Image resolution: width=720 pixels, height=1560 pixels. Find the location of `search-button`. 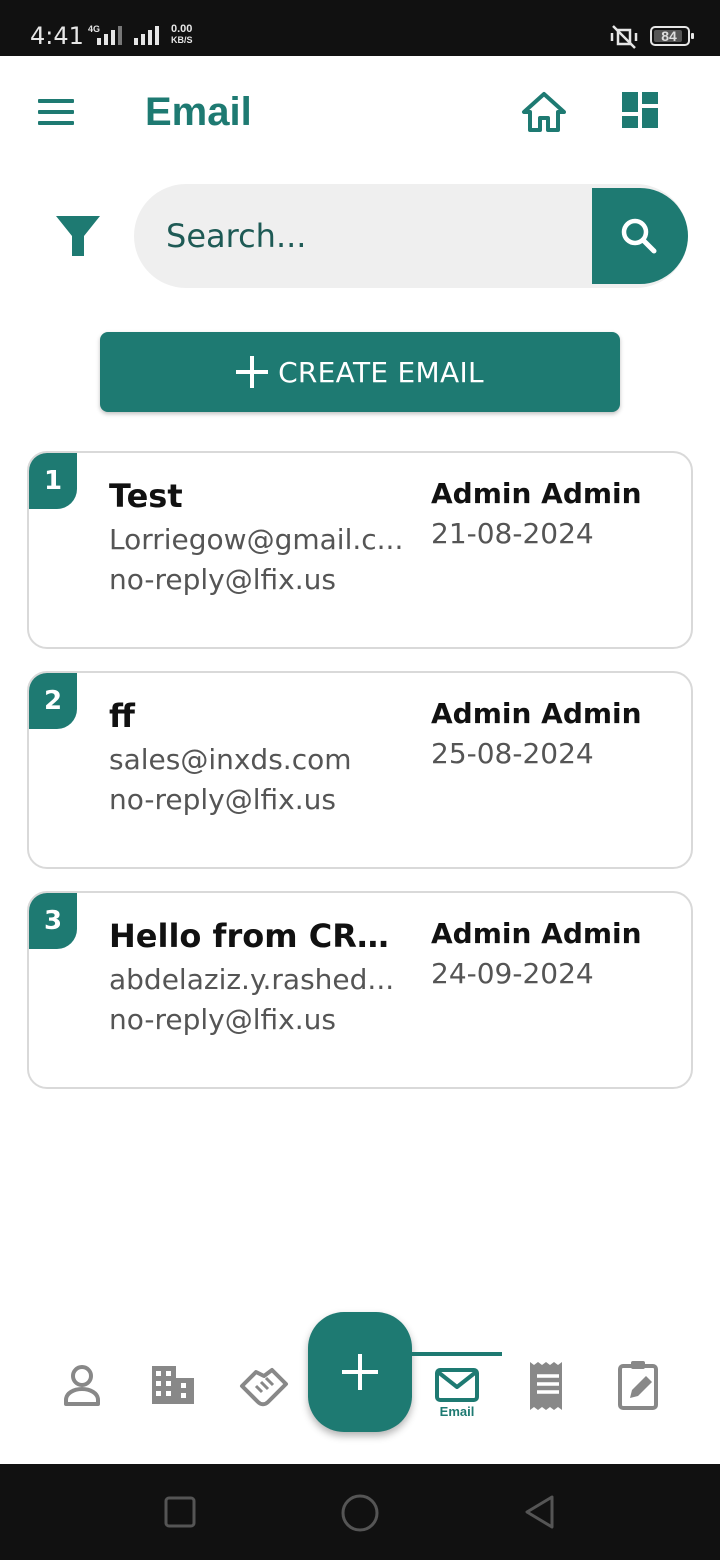

search-button is located at coordinates (640, 236).